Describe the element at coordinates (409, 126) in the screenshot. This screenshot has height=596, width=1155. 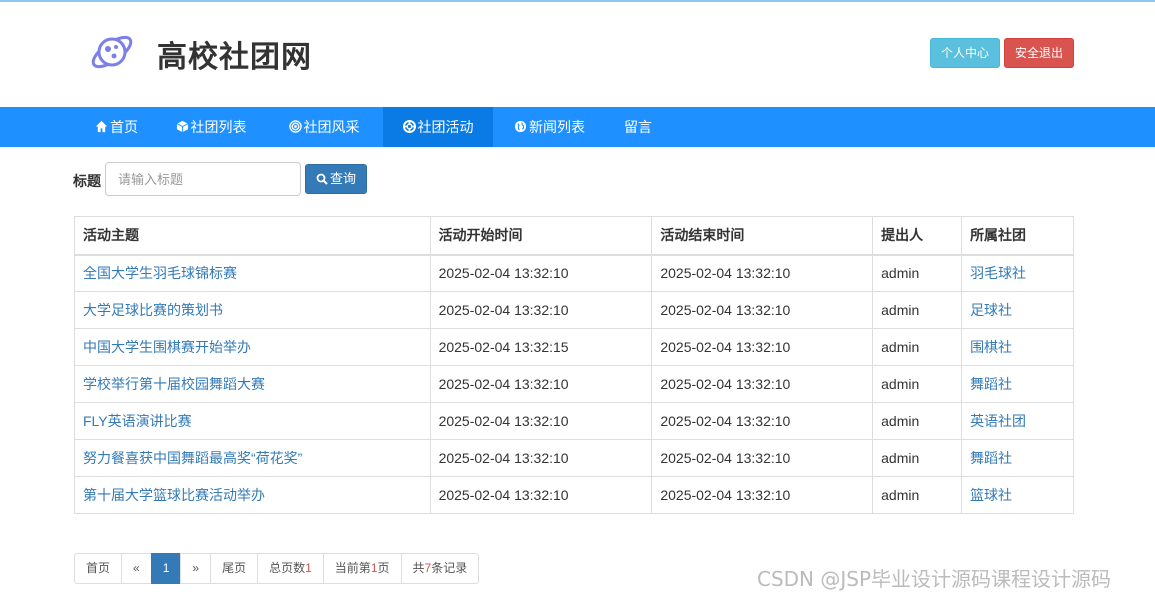
I see `lifebuoy-icon` at that location.